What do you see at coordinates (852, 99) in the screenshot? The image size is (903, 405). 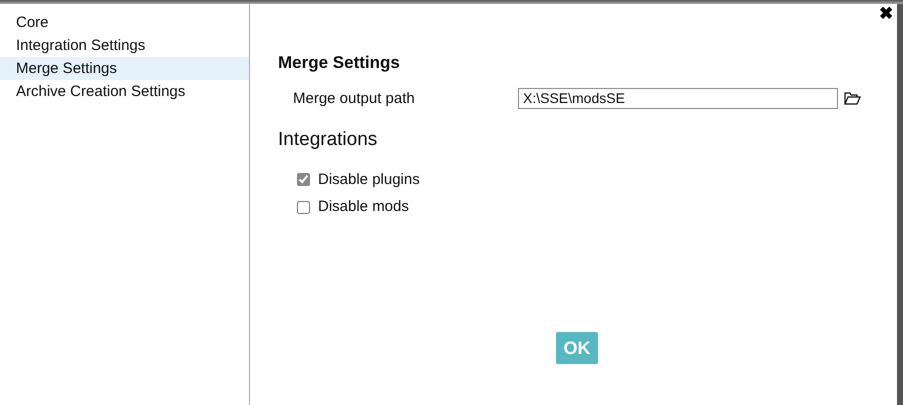 I see `folder-icon` at bounding box center [852, 99].